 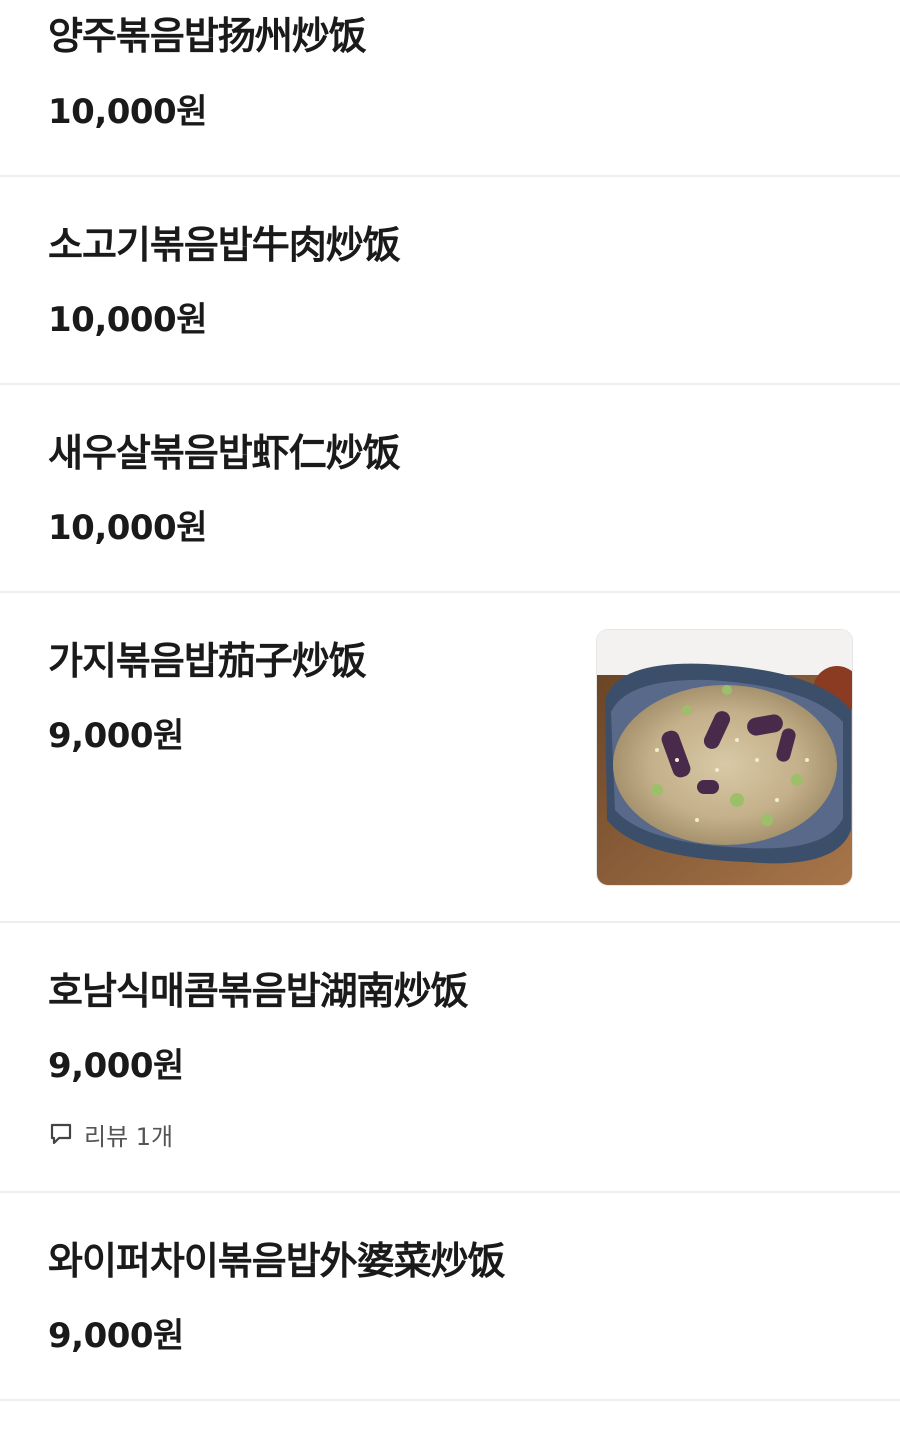 What do you see at coordinates (224, 245) in the screenshot?
I see `menu-item-name: 소고기볶음밥牛肉炒饭` at bounding box center [224, 245].